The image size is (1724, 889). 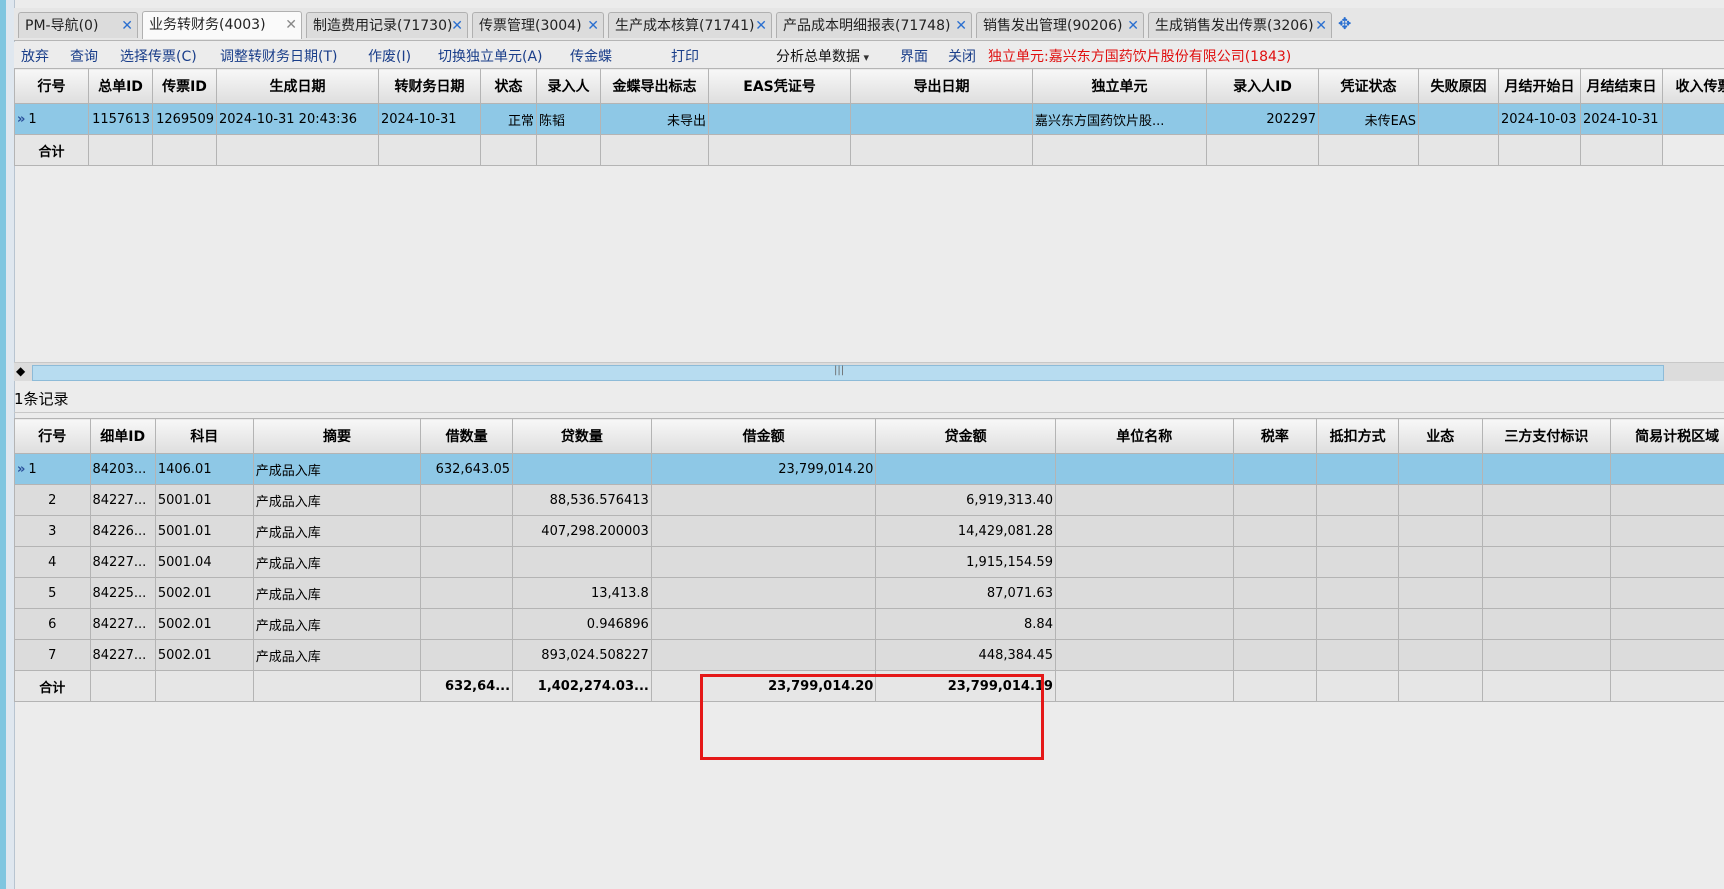 What do you see at coordinates (204, 436) in the screenshot?
I see `col-header: 科目` at bounding box center [204, 436].